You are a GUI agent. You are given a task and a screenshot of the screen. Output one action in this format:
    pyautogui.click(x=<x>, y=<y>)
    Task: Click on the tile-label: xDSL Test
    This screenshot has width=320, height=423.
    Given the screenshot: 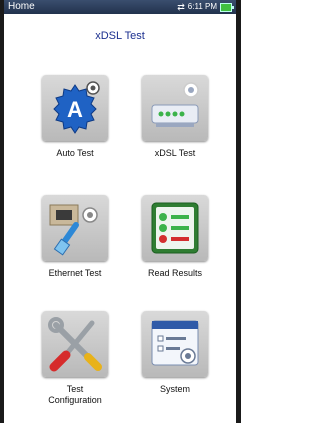 What is the action you would take?
    pyautogui.click(x=175, y=153)
    